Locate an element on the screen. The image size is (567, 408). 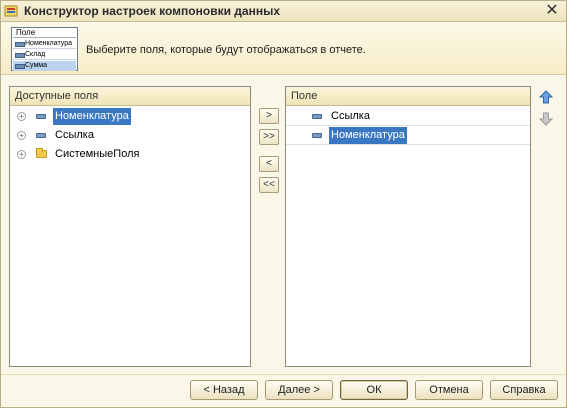
tree-item: + СистемныеПоля is located at coordinates (130, 154).